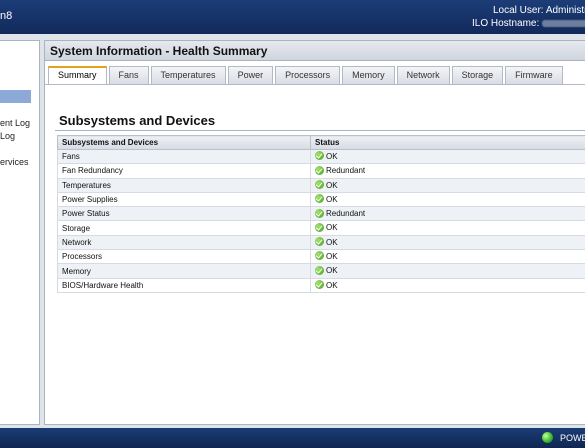  I want to click on table-row: Memory OK, so click(321, 271).